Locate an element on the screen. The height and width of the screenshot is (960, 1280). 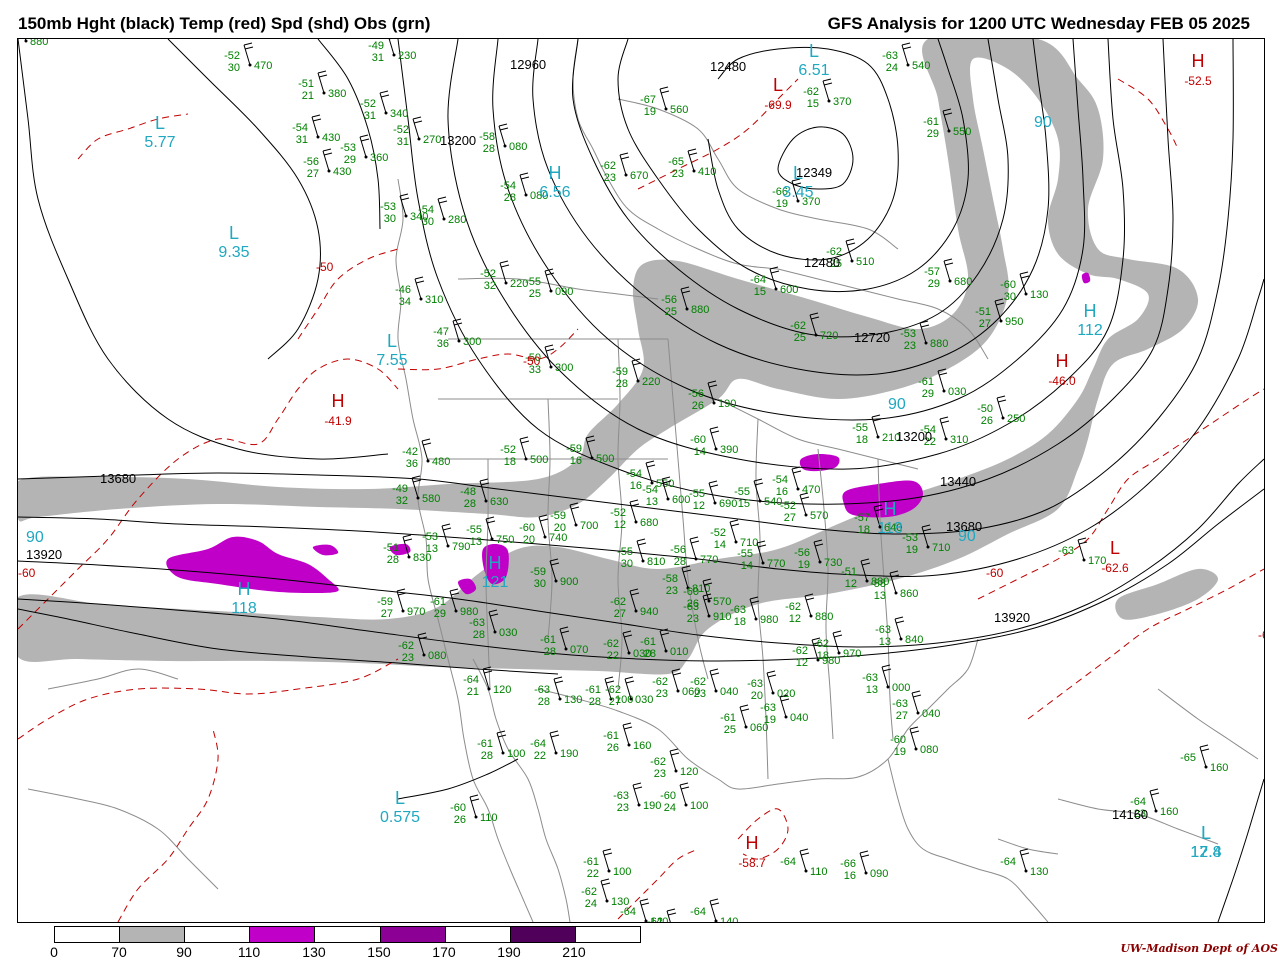
obs-height: 270 is located at coordinates (432, 140).